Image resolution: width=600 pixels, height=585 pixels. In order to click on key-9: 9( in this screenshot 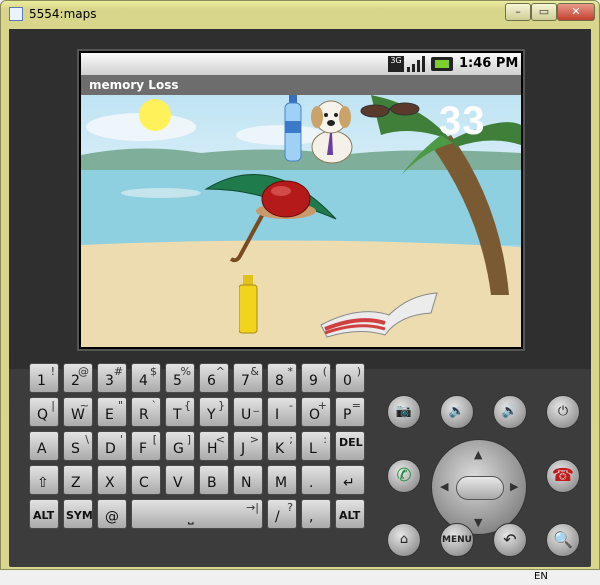, I will do `click(316, 378)`.